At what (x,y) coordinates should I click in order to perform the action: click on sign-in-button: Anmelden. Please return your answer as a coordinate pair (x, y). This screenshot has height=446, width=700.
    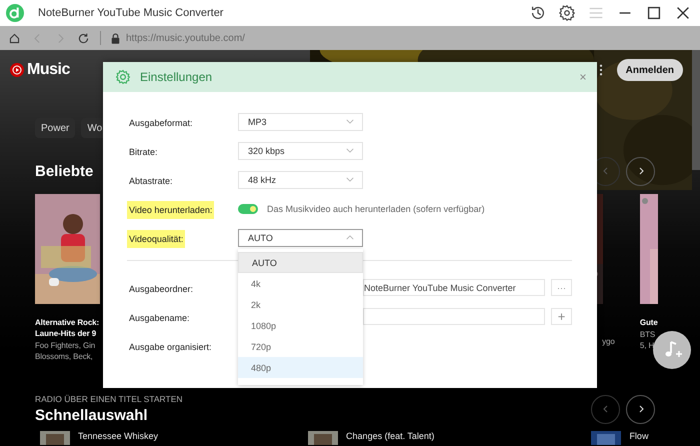
    Looking at the image, I should click on (649, 70).